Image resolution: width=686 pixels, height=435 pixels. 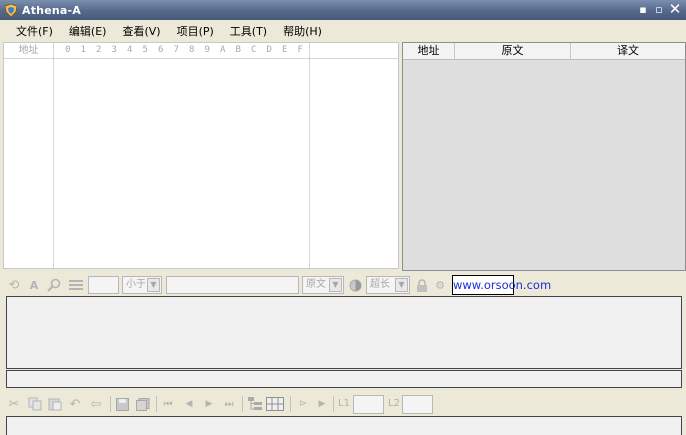 I want to click on last-record-icon: ⏭, so click(x=229, y=404).